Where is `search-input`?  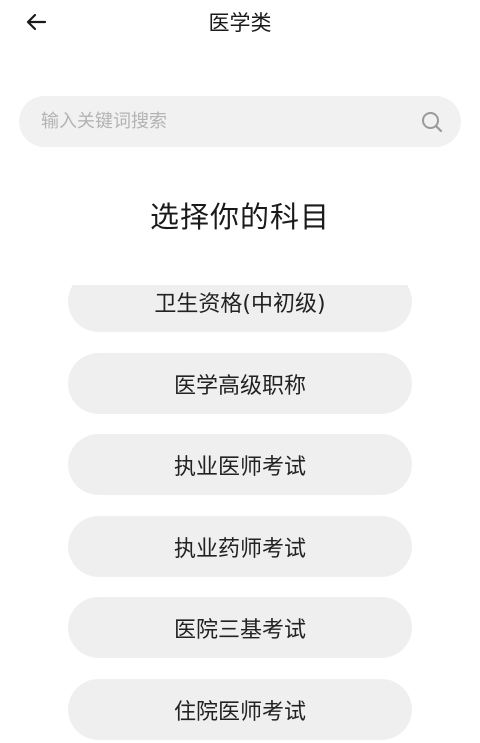
search-input is located at coordinates (225, 121).